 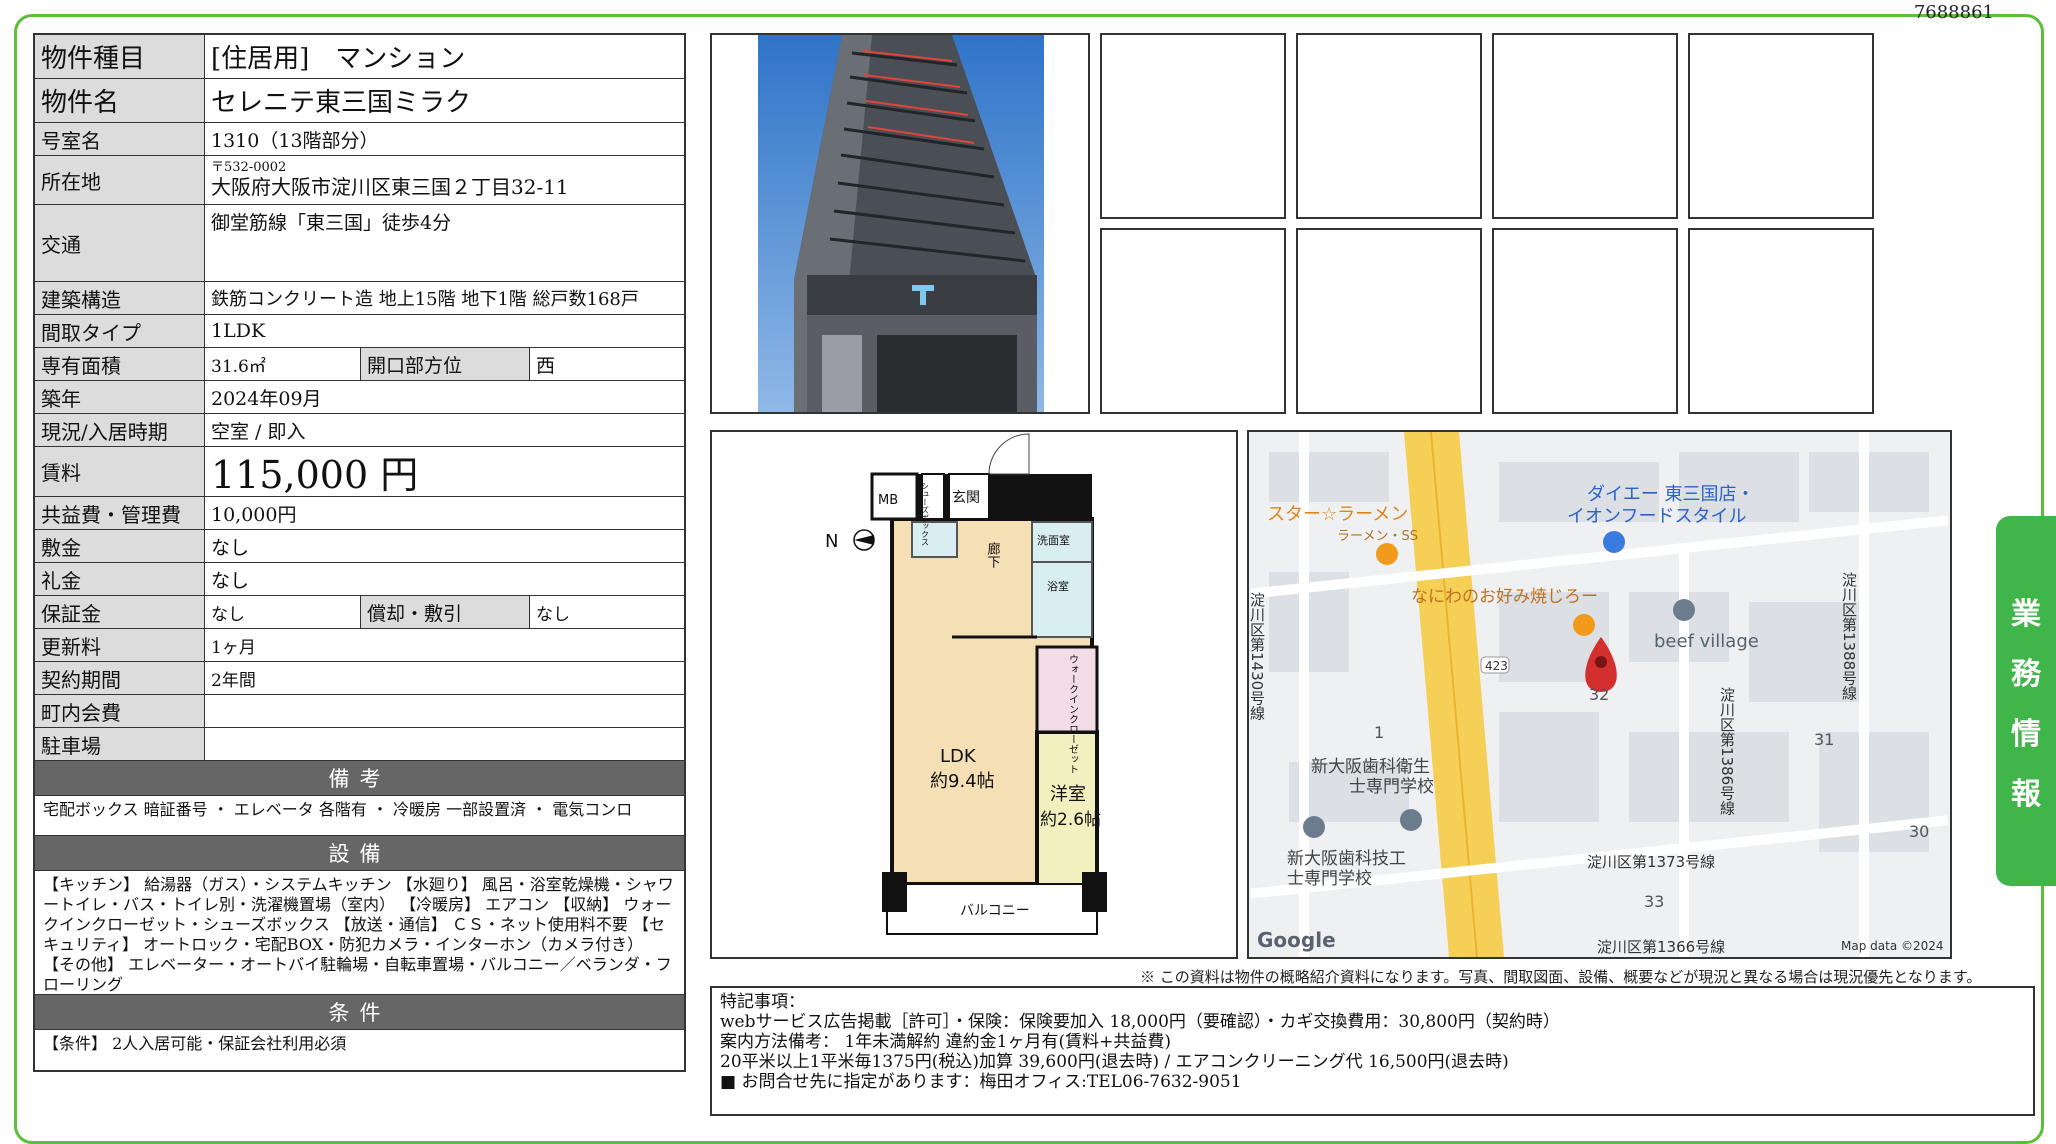 I want to click on row-contract: 契約期間 2年間, so click(x=359, y=678).